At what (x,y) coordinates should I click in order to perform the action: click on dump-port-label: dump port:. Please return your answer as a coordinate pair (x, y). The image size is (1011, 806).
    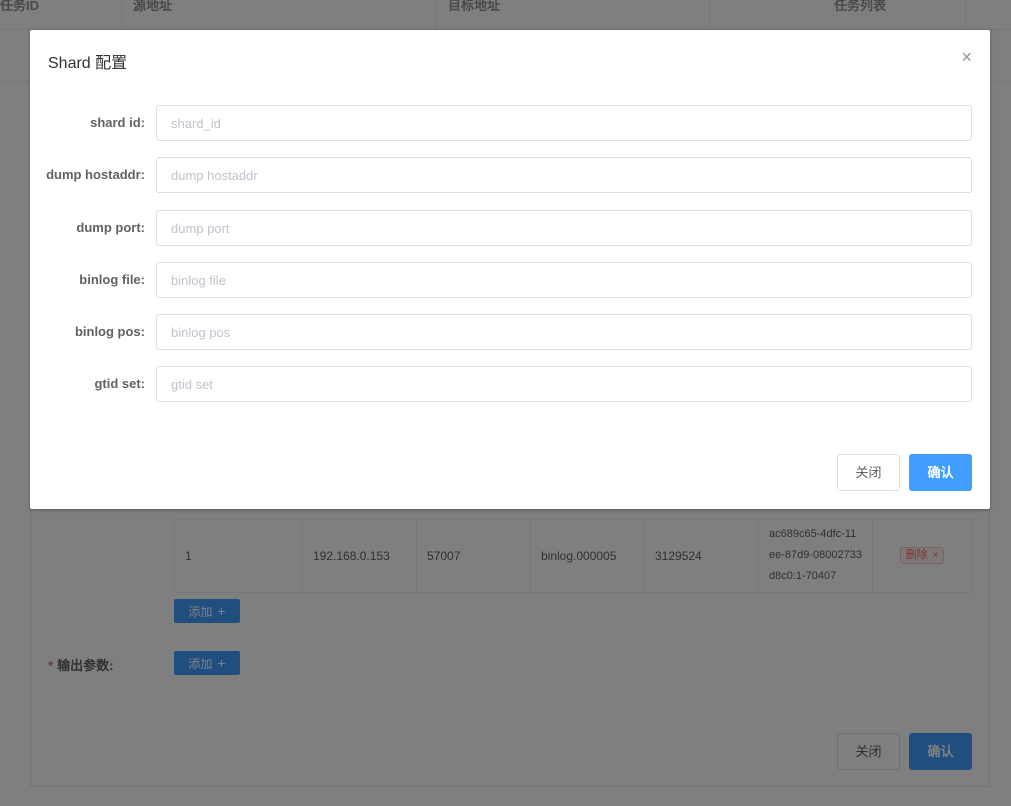
    Looking at the image, I should click on (110, 227).